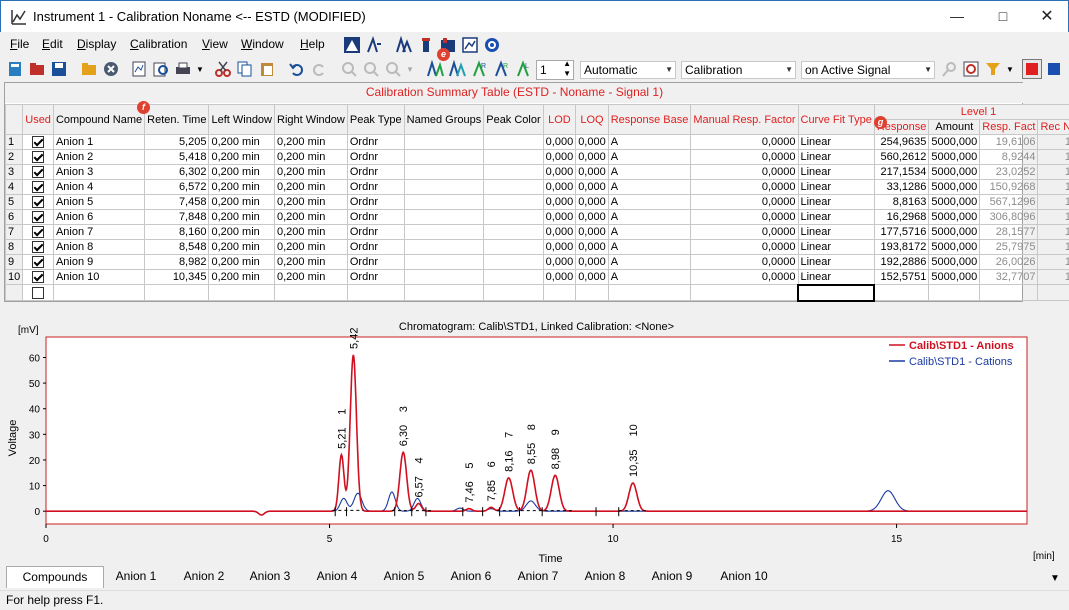  Describe the element at coordinates (311, 120) in the screenshot. I see `col-header: Right Window` at that location.